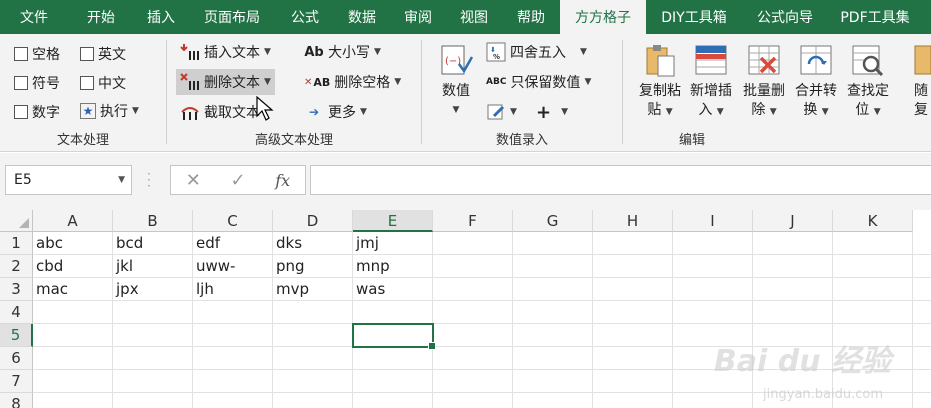 Image resolution: width=931 pixels, height=408 pixels. Describe the element at coordinates (16, 381) in the screenshot. I see `row-header-7: 7` at that location.